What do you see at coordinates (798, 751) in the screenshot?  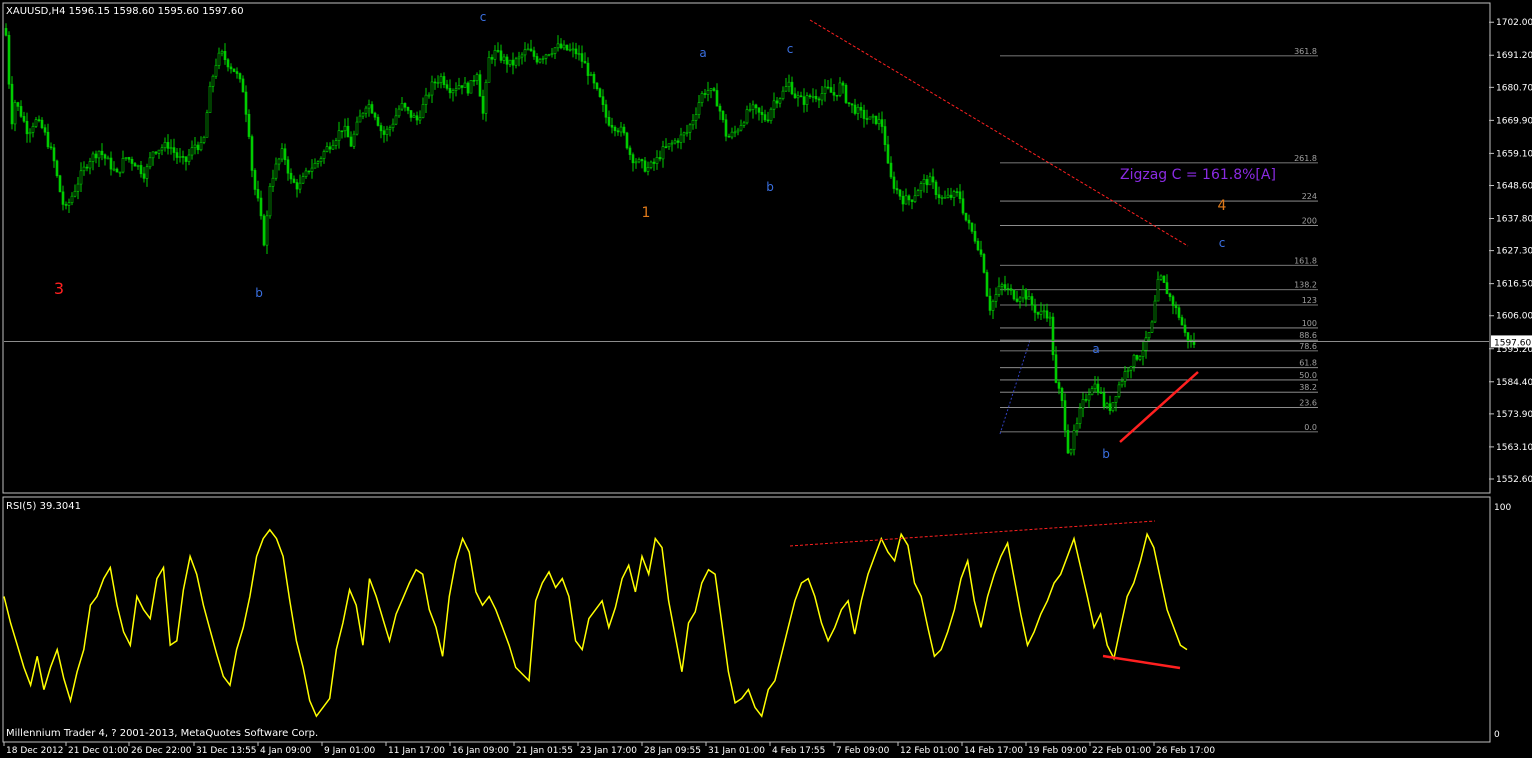 I see `time-tick-label: 4 Feb 17:55` at bounding box center [798, 751].